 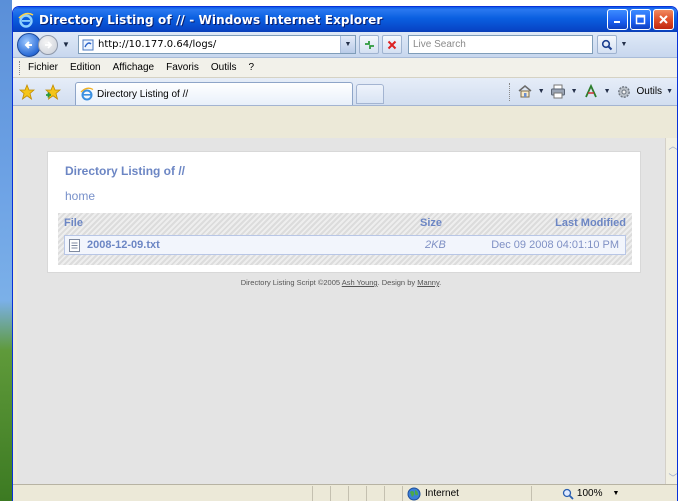 I want to click on print-icon, so click(x=557, y=91).